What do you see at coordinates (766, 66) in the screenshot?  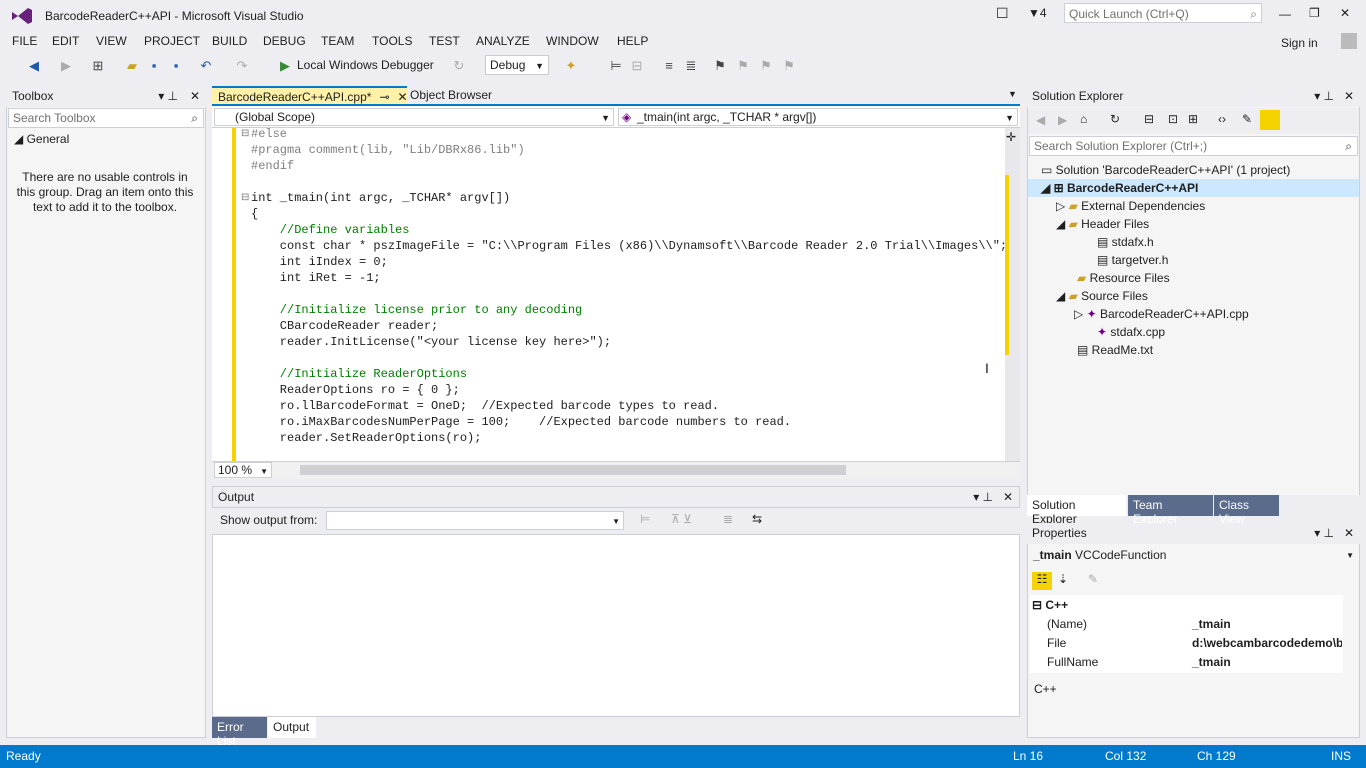 I see `next-bookmark-icon: ⚑` at bounding box center [766, 66].